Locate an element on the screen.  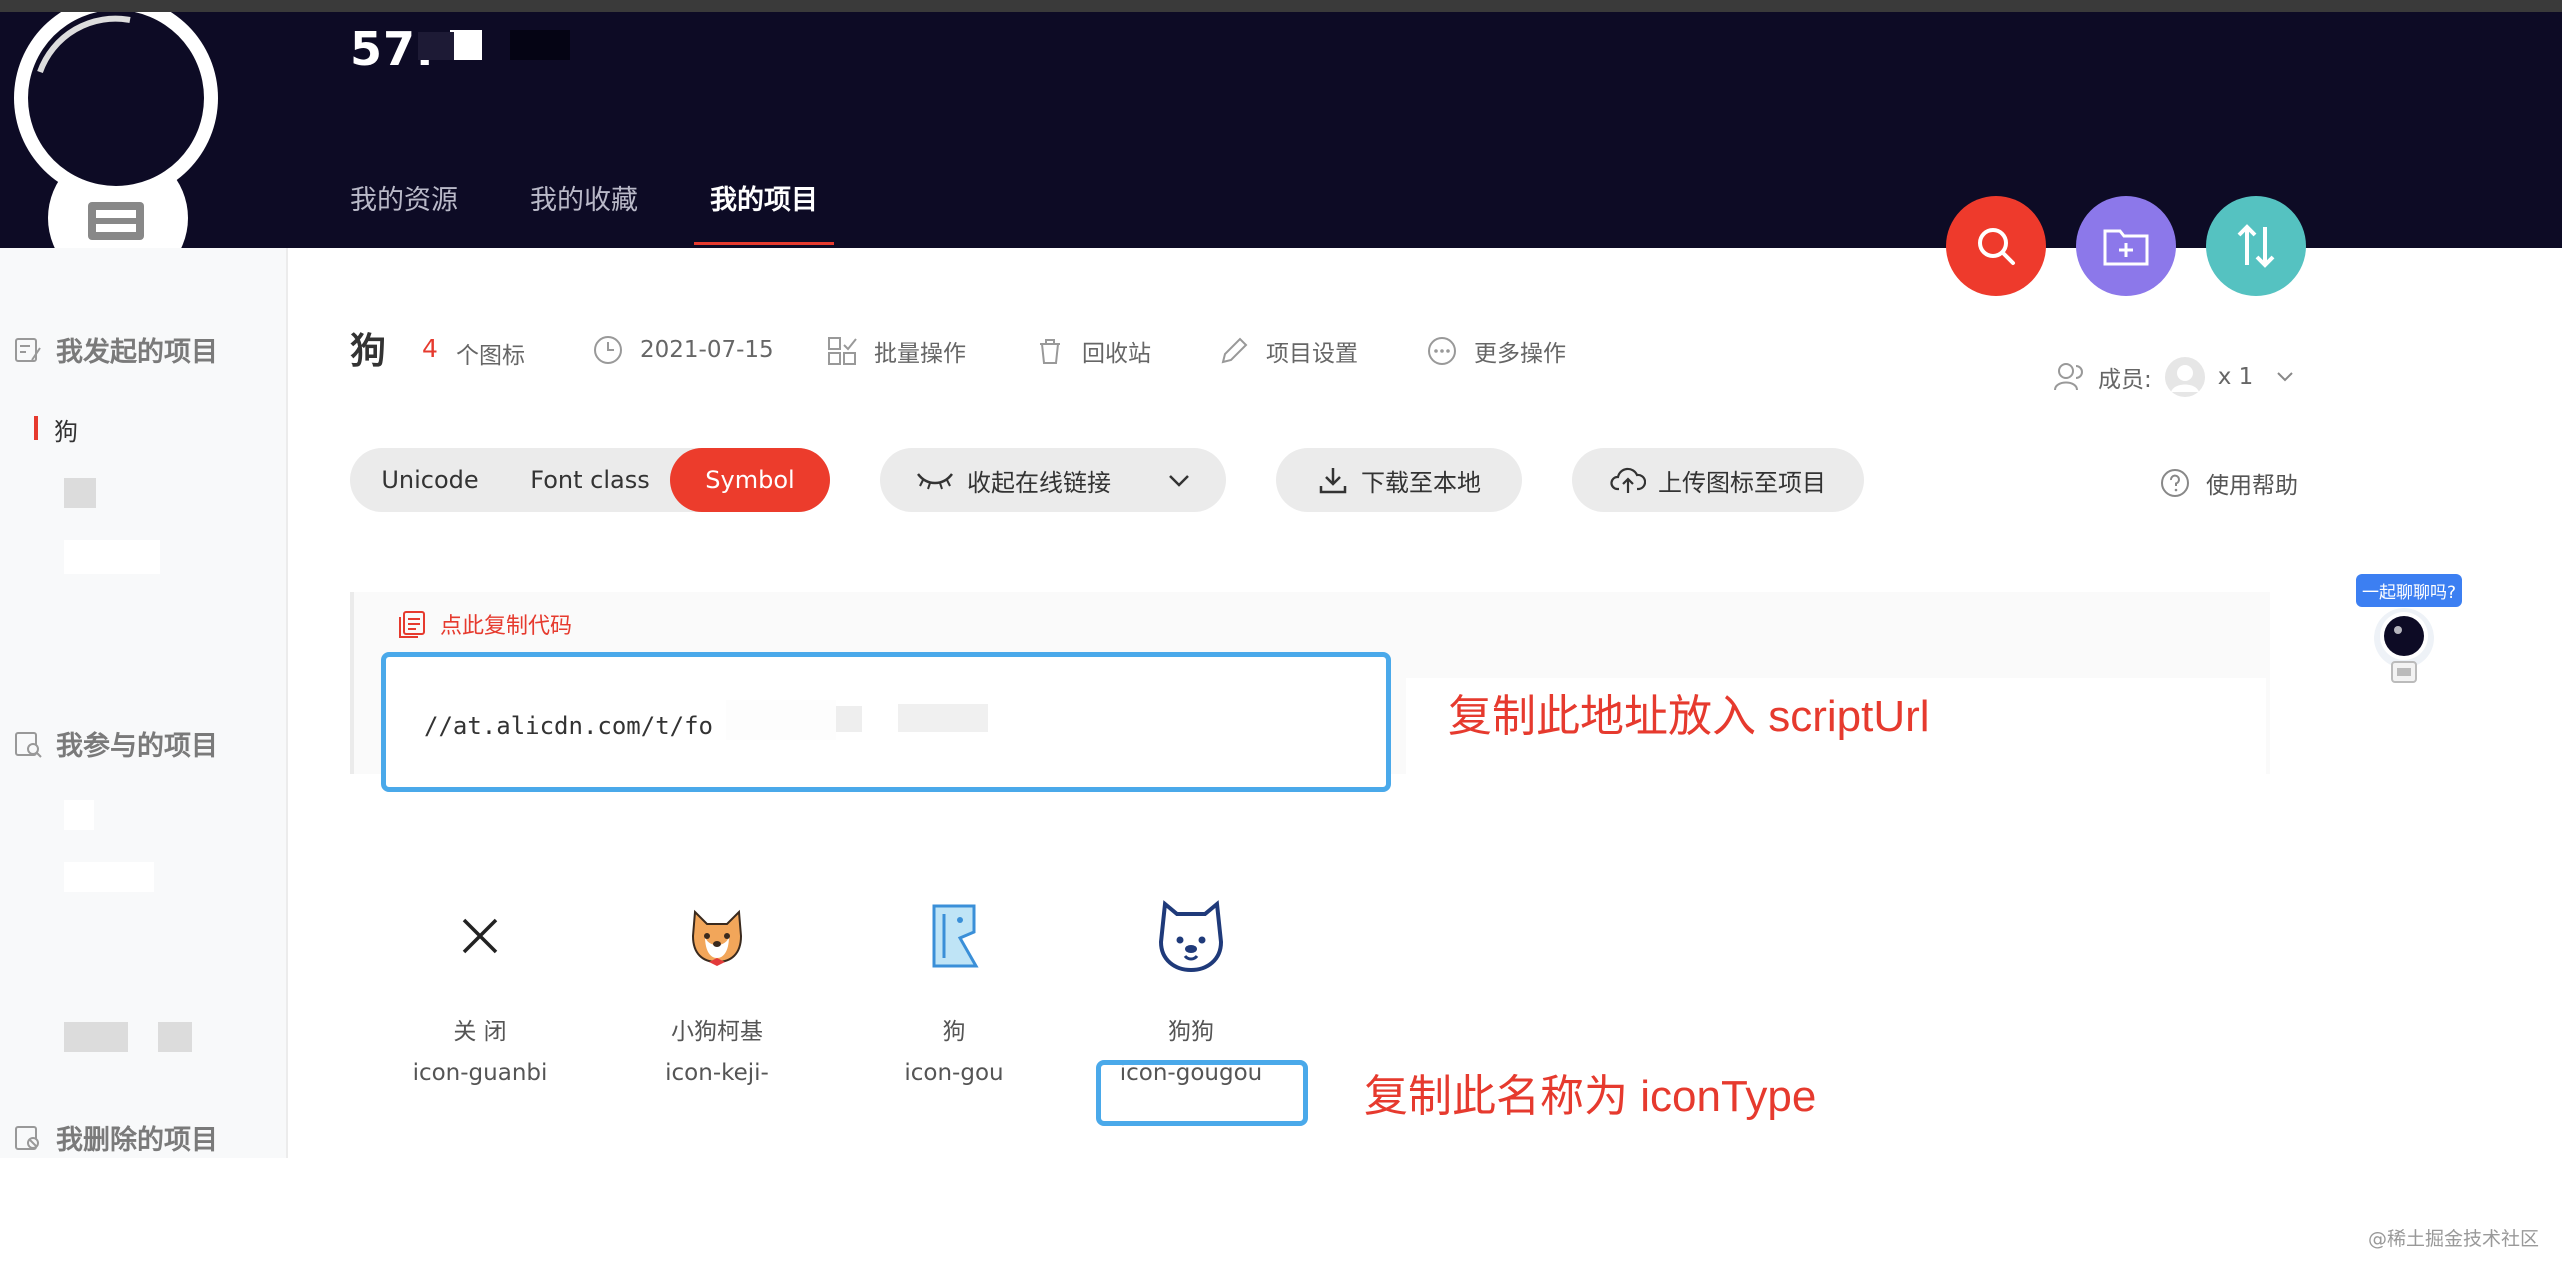
sidebar-started-heading: 我发起的项目 is located at coordinates (115, 349).